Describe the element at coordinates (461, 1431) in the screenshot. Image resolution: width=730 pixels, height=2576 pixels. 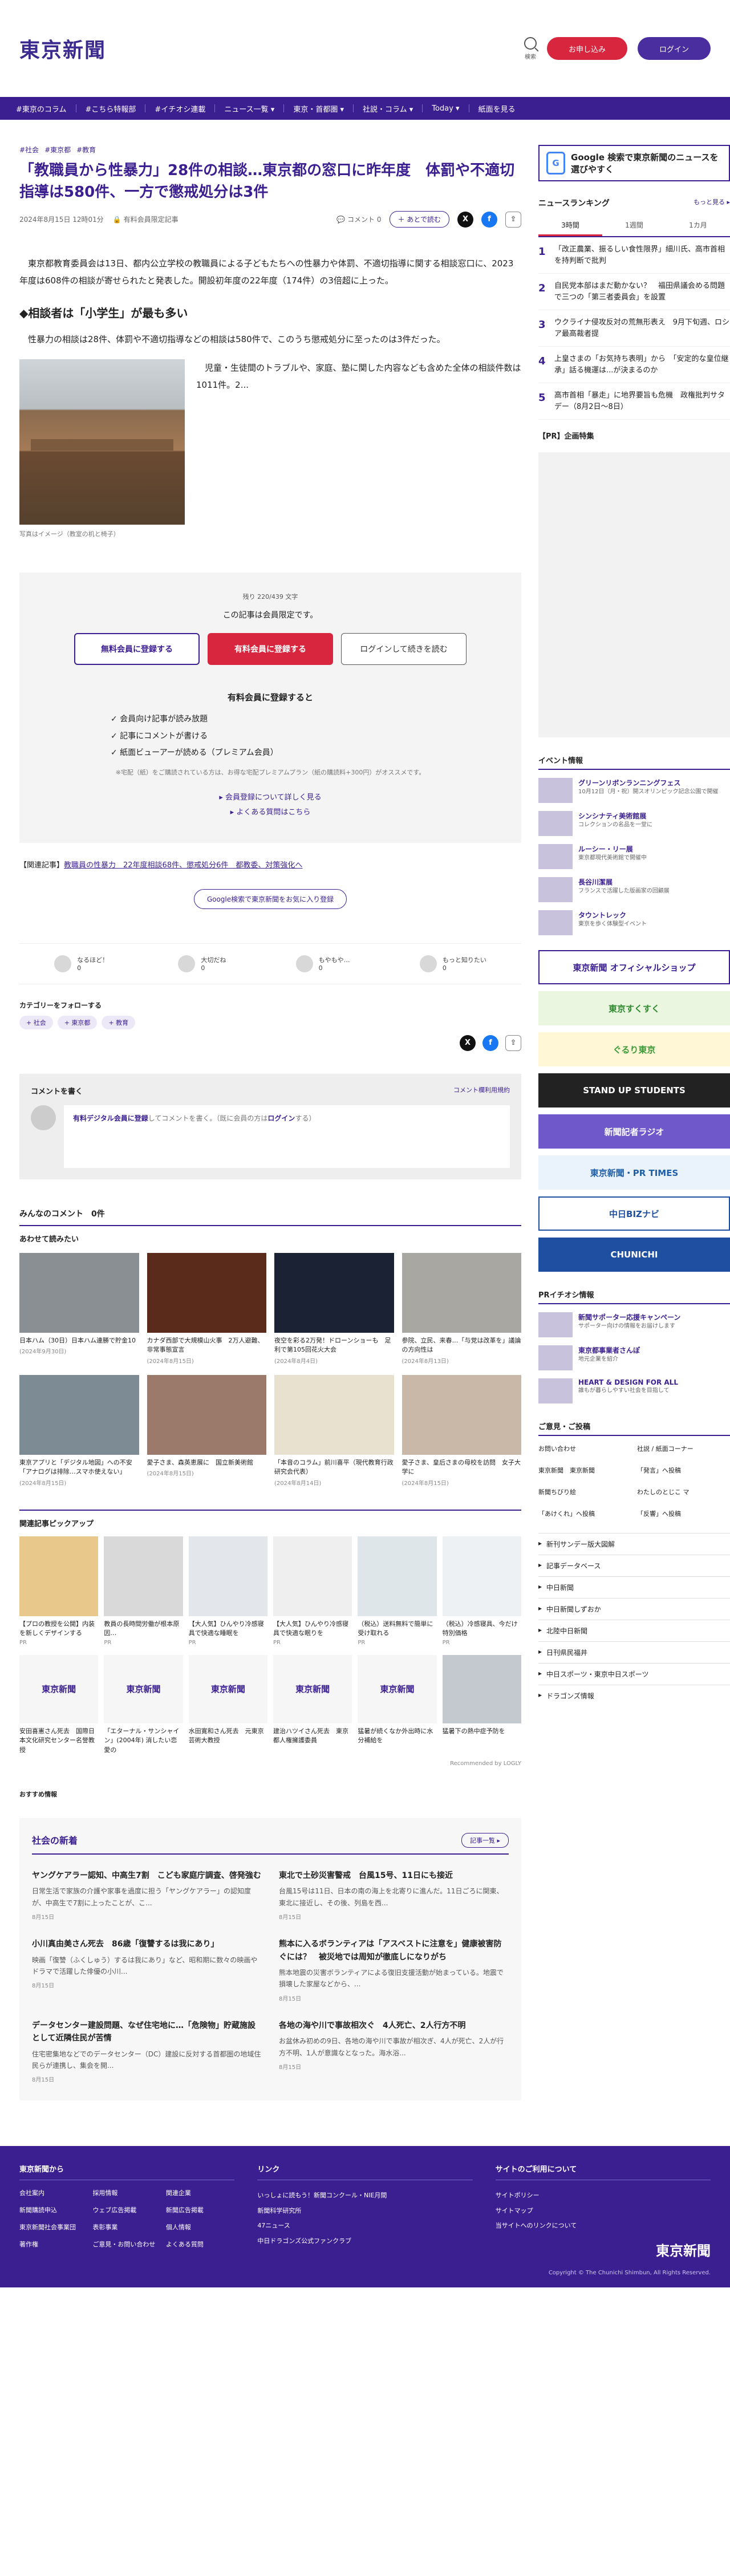
I see `also-read-card: 愛子さま、皇后さまの母校を訪問 女子大学に (2024年8月15日)` at that location.